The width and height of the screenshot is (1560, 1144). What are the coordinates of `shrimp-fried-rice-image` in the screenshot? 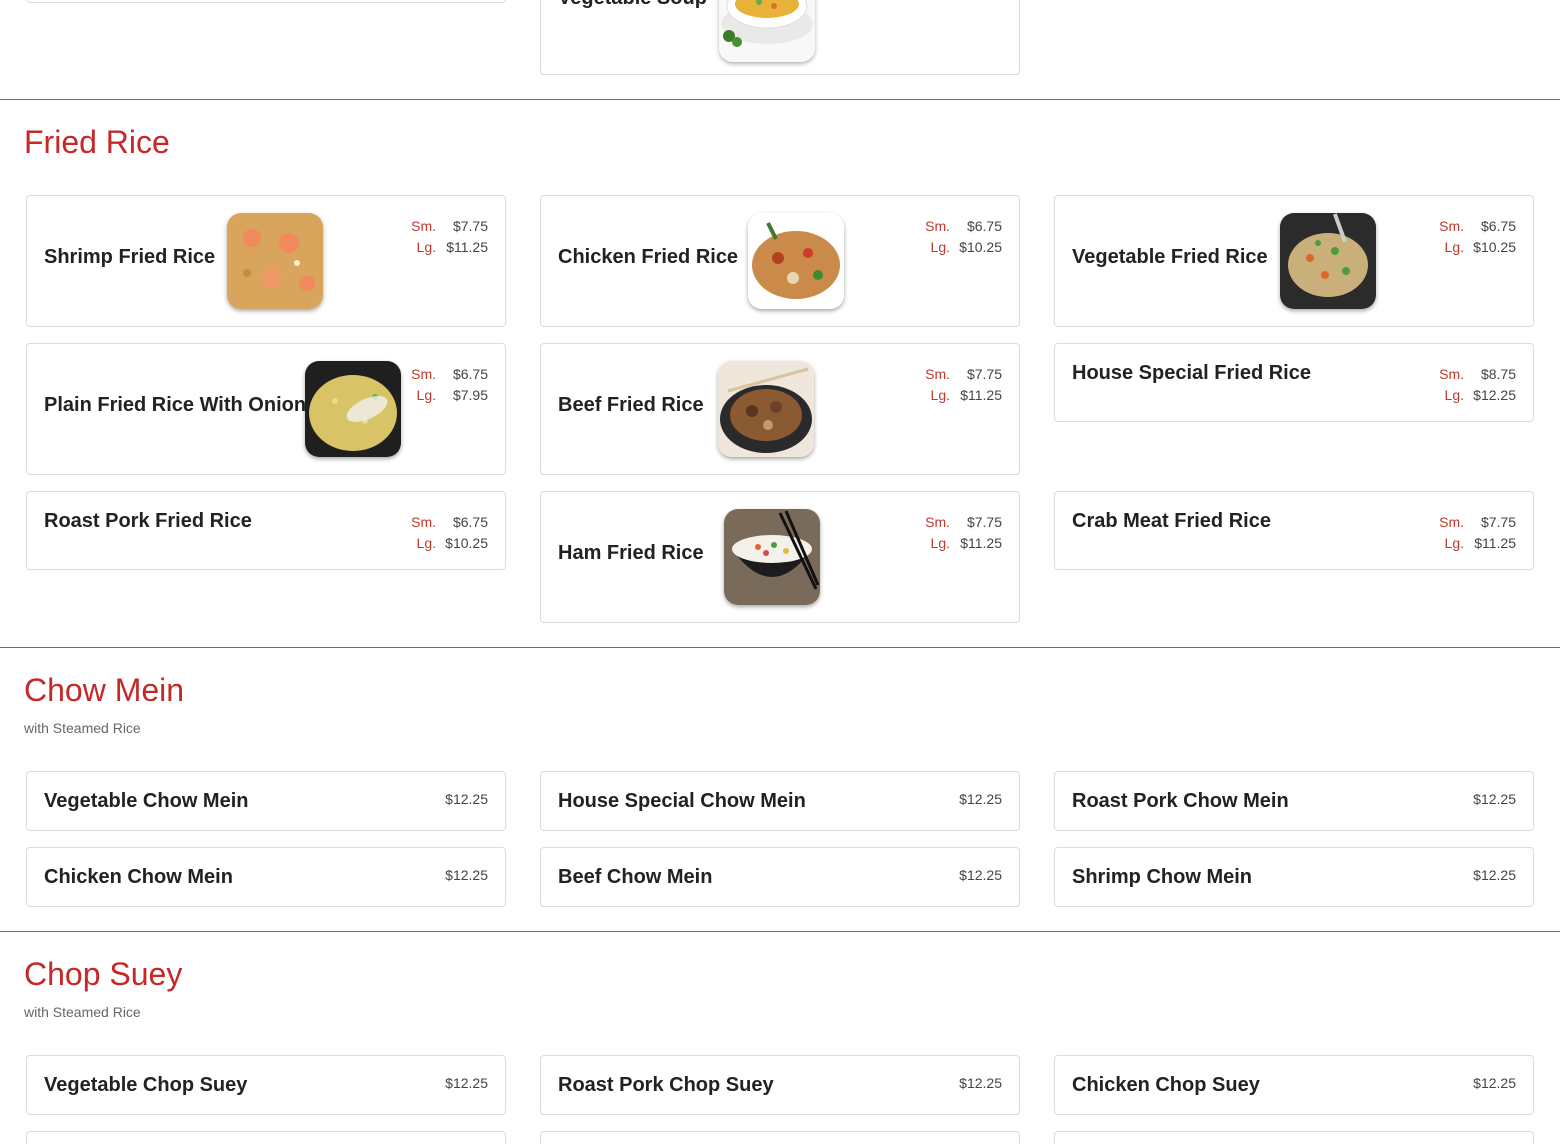 It's located at (275, 261).